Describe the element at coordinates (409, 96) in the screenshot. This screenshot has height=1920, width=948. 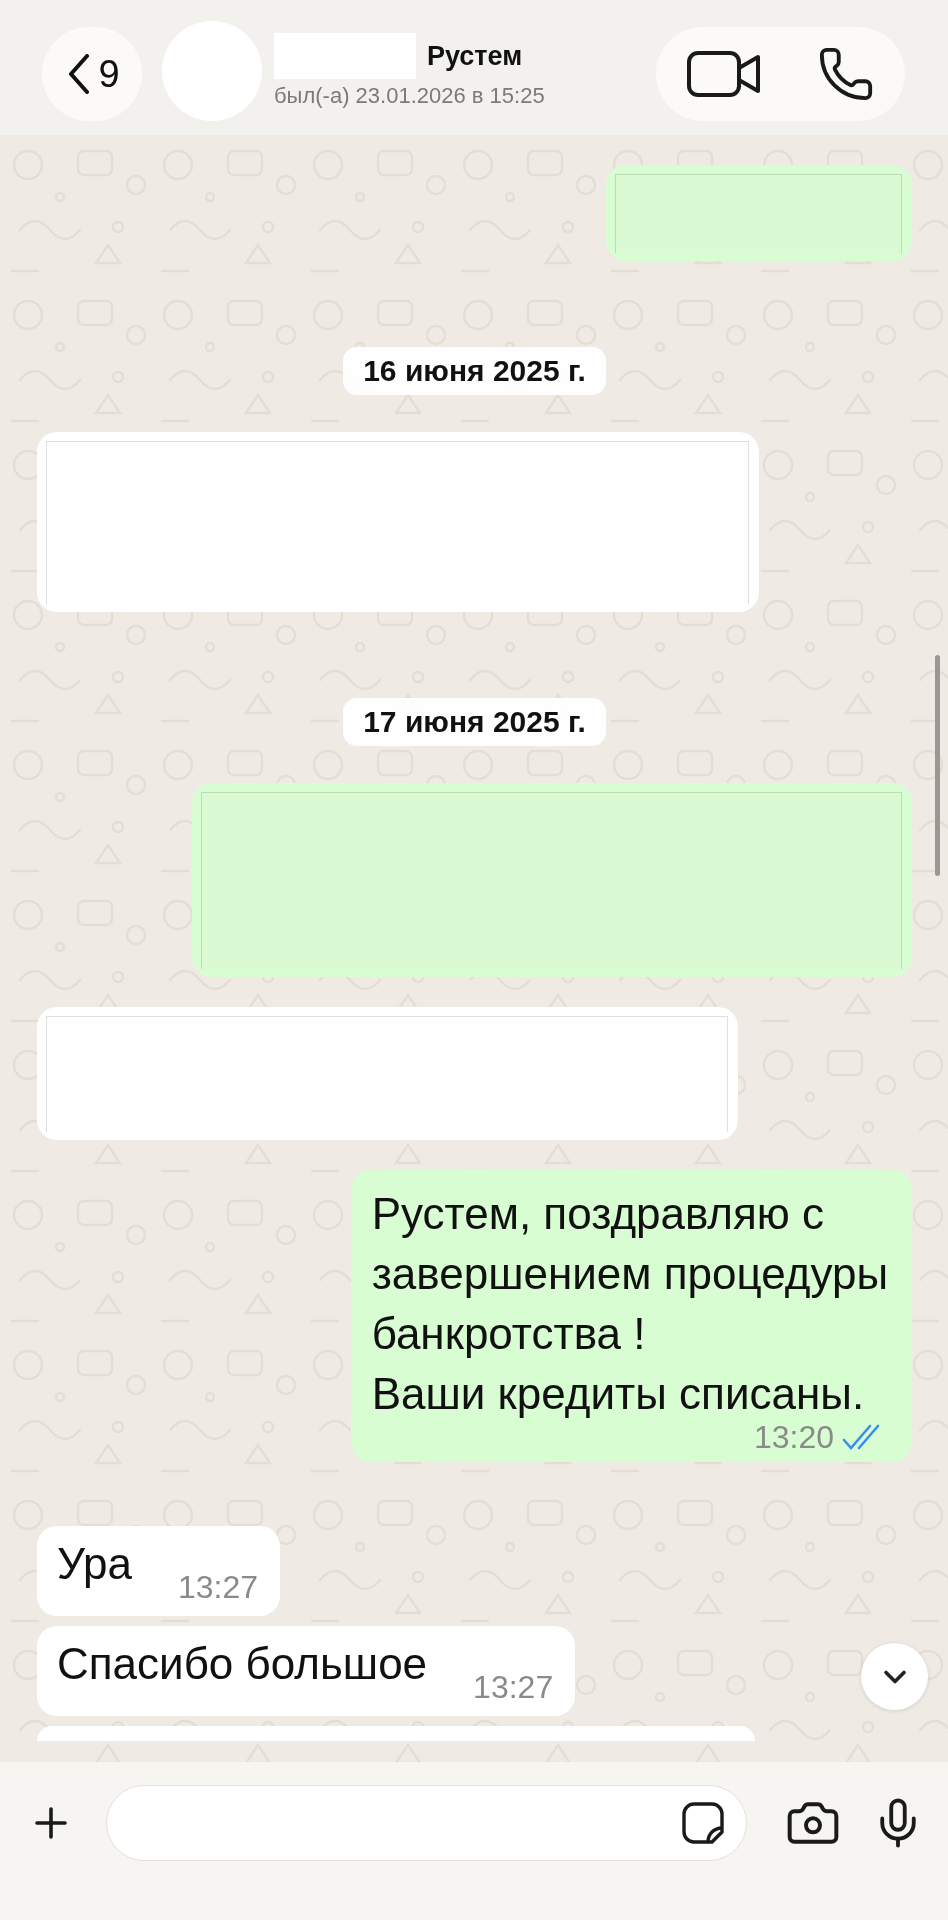
I see `last-seen-status: был(-а) 23.01.2026 в 15:25` at that location.